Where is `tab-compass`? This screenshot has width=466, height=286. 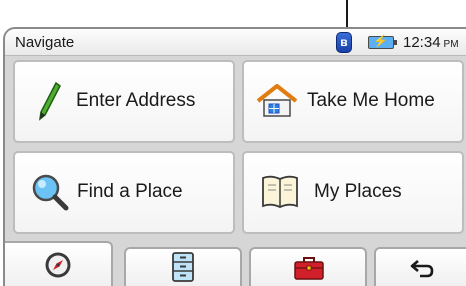 tab-compass is located at coordinates (59, 263).